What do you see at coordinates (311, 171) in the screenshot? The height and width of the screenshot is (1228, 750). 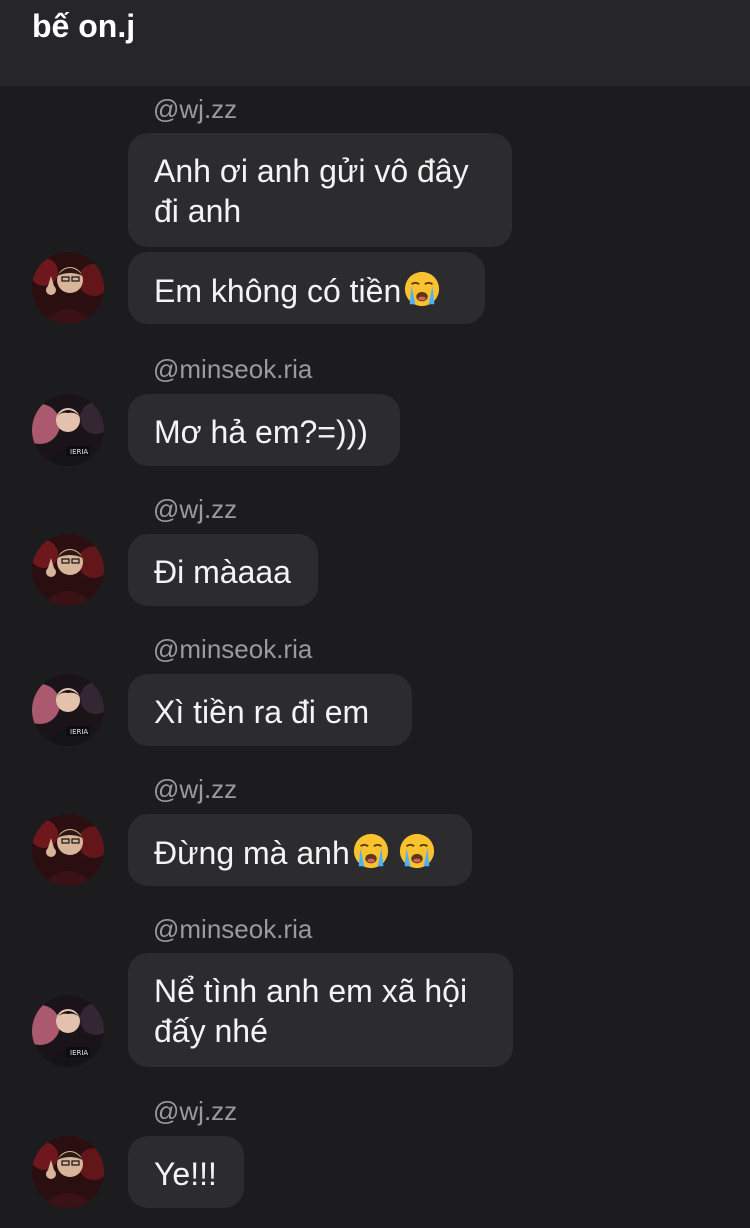 I see `message-text-line: Anh ơi anh gửi vô đây` at bounding box center [311, 171].